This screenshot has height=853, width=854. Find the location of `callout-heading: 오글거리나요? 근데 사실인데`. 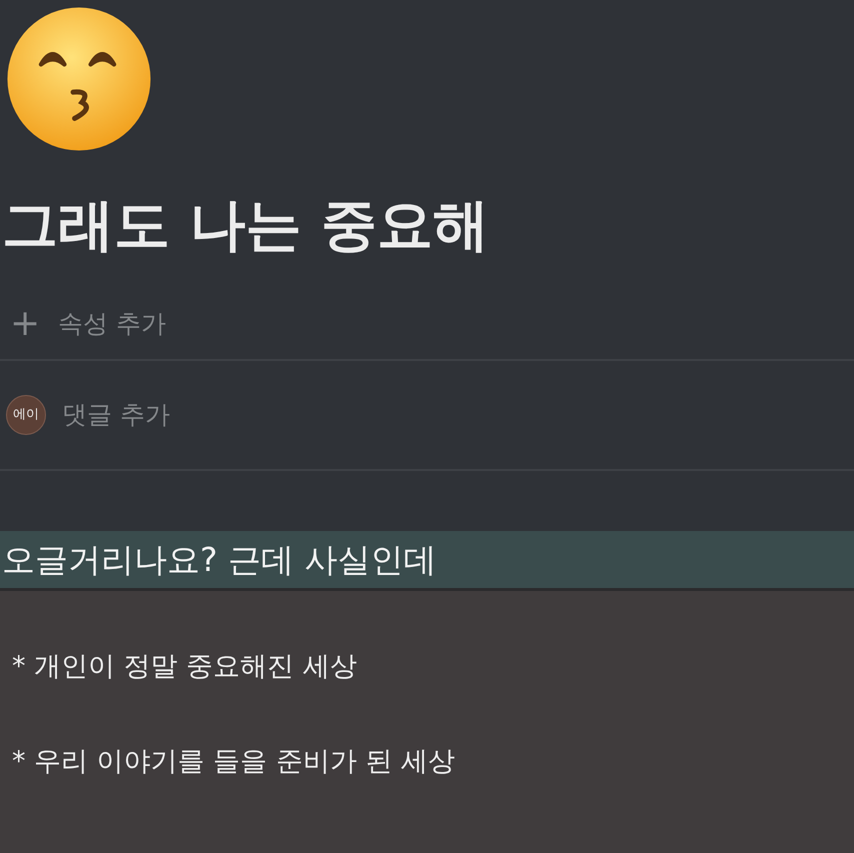

callout-heading: 오글거리나요? 근데 사실인데 is located at coordinates (427, 561).